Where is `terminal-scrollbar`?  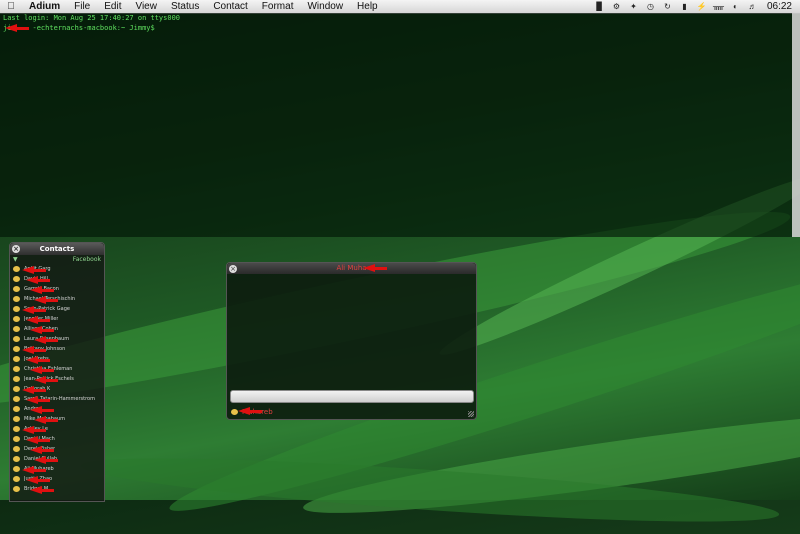
terminal-scrollbar is located at coordinates (796, 125).